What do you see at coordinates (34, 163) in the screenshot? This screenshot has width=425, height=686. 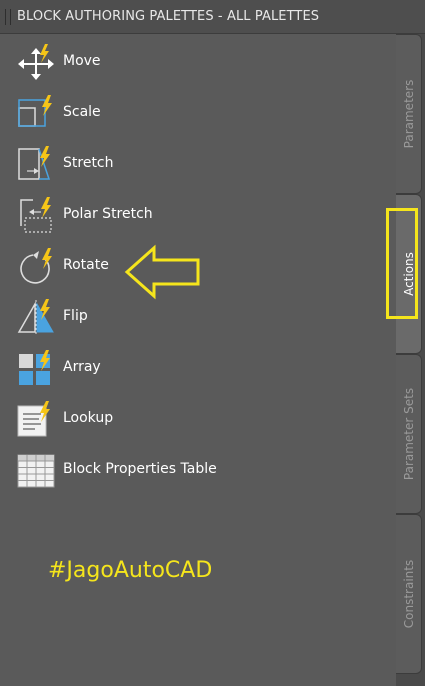 I see `stretch-icon` at bounding box center [34, 163].